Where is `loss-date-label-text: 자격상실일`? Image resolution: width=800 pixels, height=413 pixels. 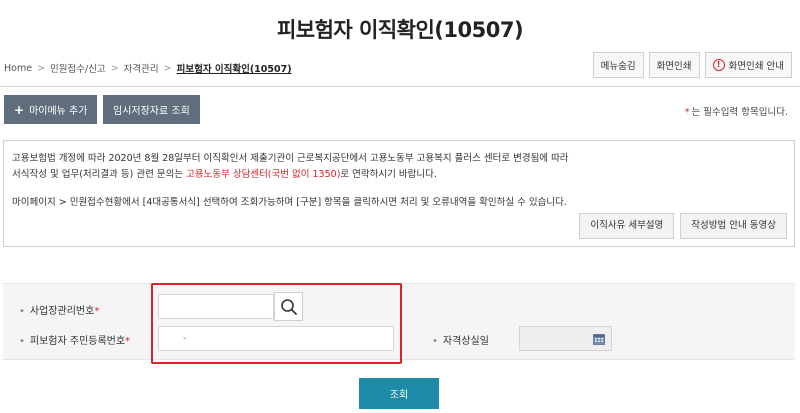
loss-date-label-text: 자격상실일 is located at coordinates (465, 341).